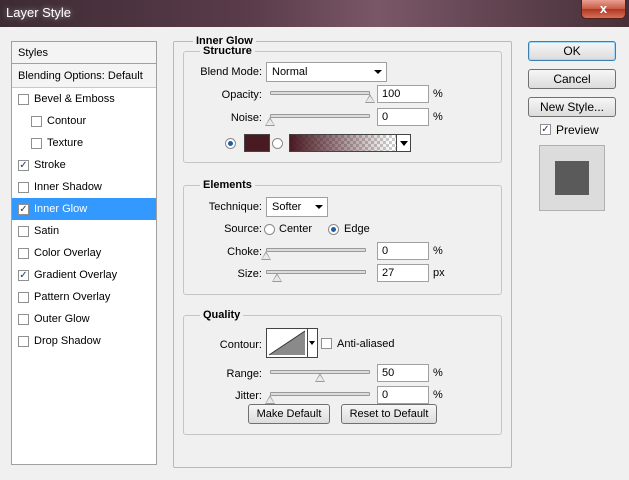  I want to click on style-item-gradient-overlay: Gradient Overlay, so click(84, 275).